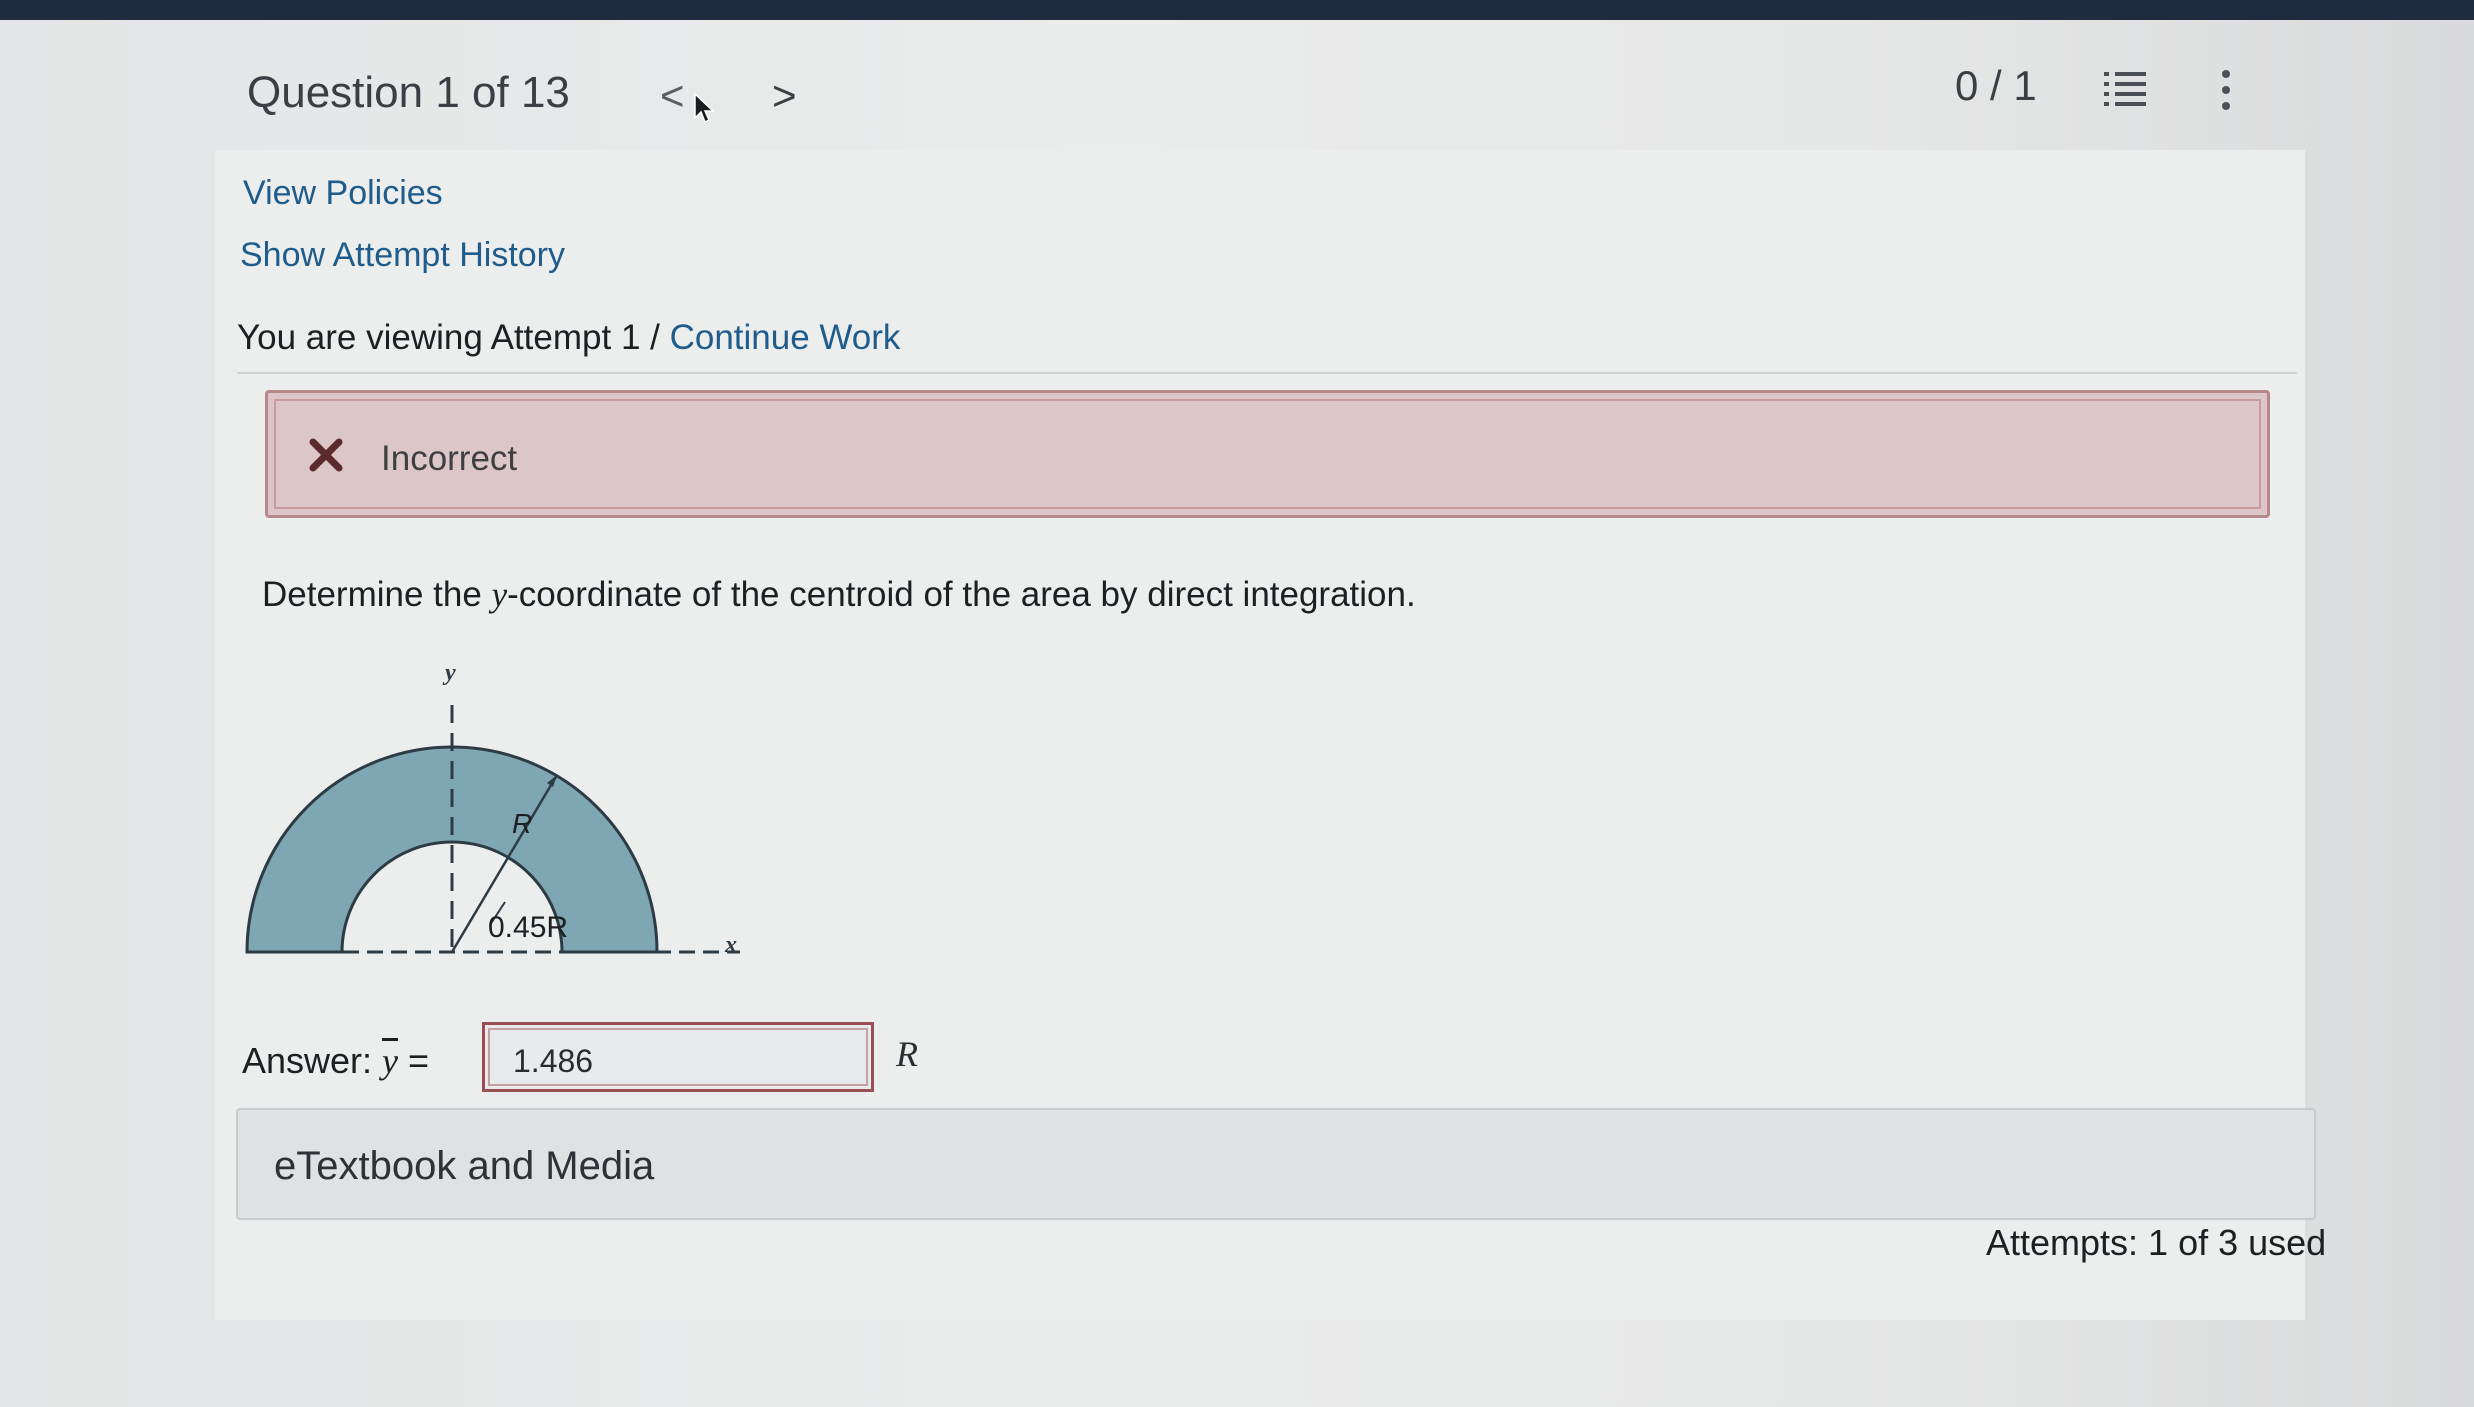 The height and width of the screenshot is (1407, 2474). What do you see at coordinates (528, 927) in the screenshot?
I see `inner-radius-label: 0.45R` at bounding box center [528, 927].